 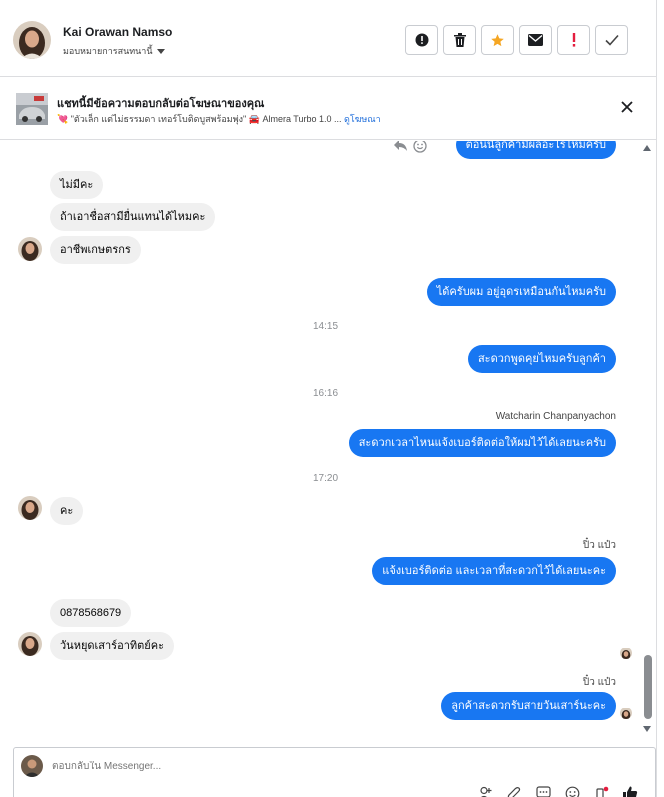 I want to click on timestamp: 17:20, so click(x=325, y=478).